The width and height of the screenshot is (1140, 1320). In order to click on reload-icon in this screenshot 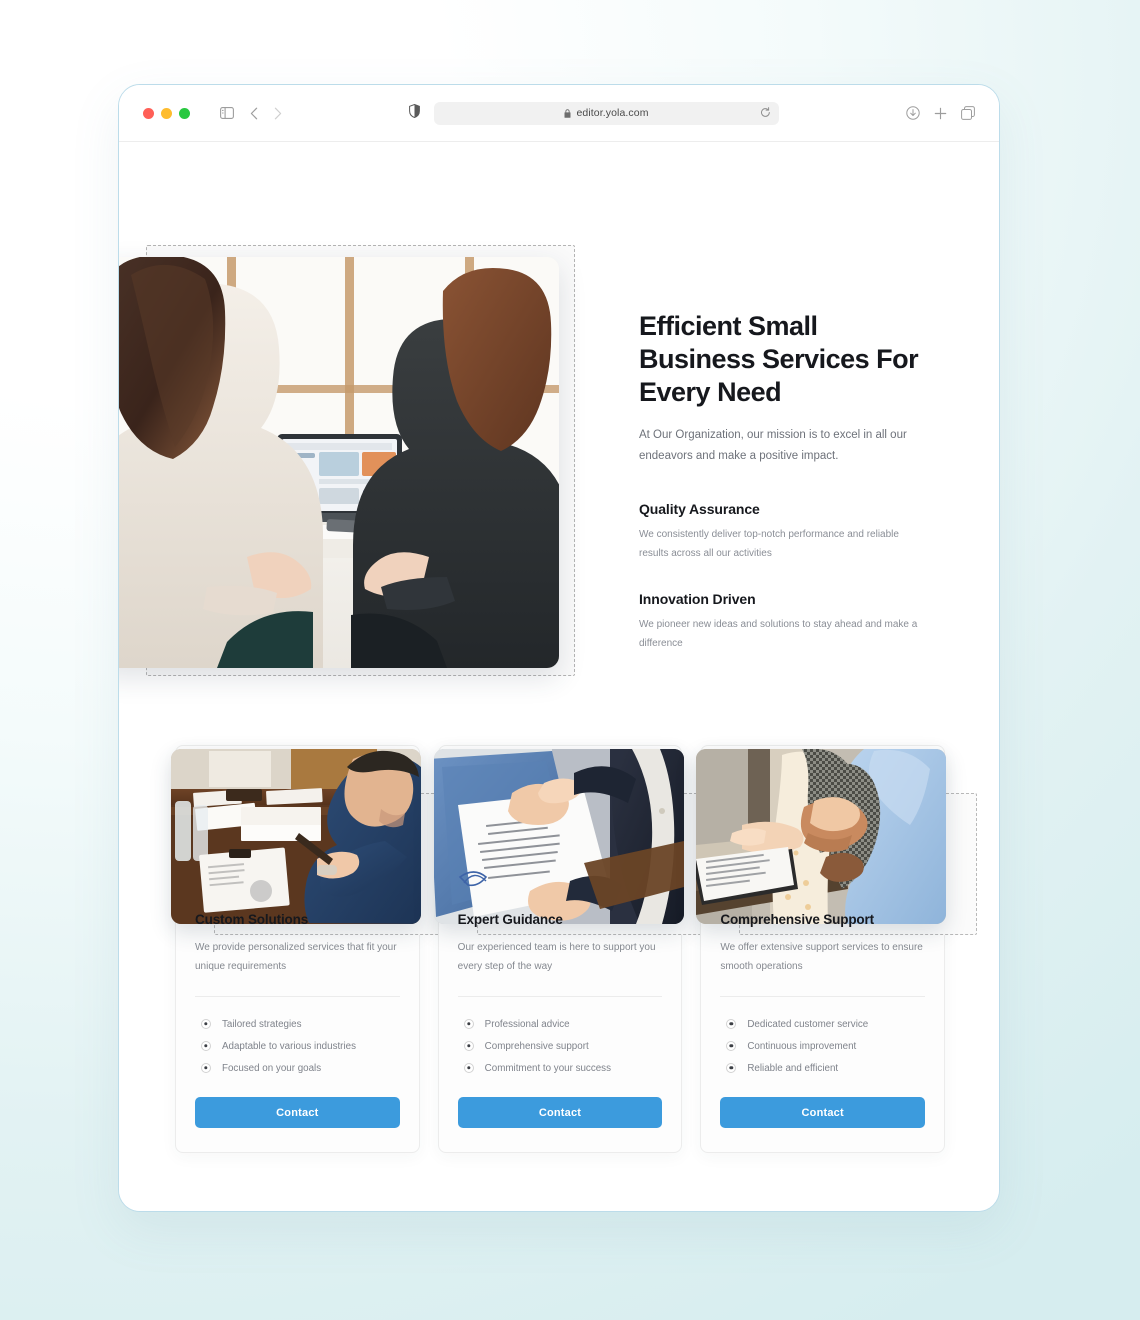, I will do `click(765, 113)`.